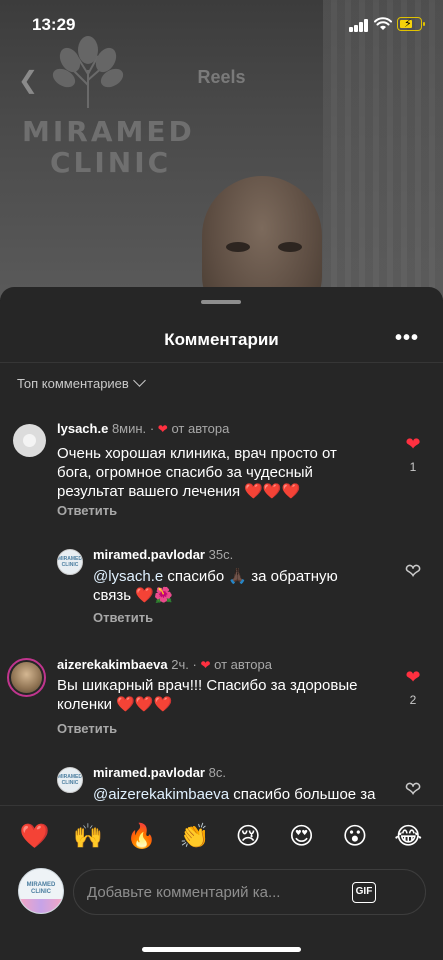 The image size is (443, 960). Describe the element at coordinates (221, 362) in the screenshot. I see `header-divider` at that location.